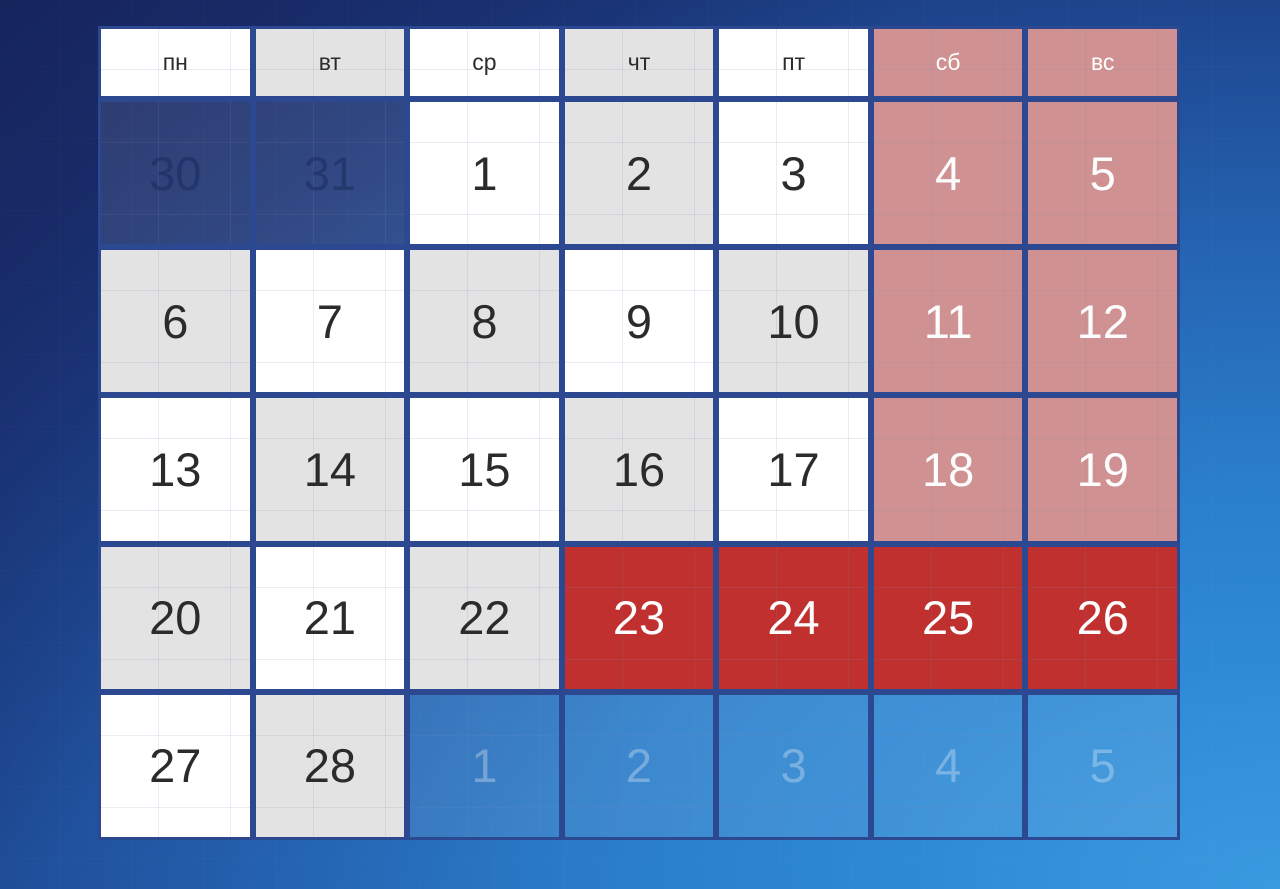 The width and height of the screenshot is (1280, 889). I want to click on day-number: 22, so click(484, 618).